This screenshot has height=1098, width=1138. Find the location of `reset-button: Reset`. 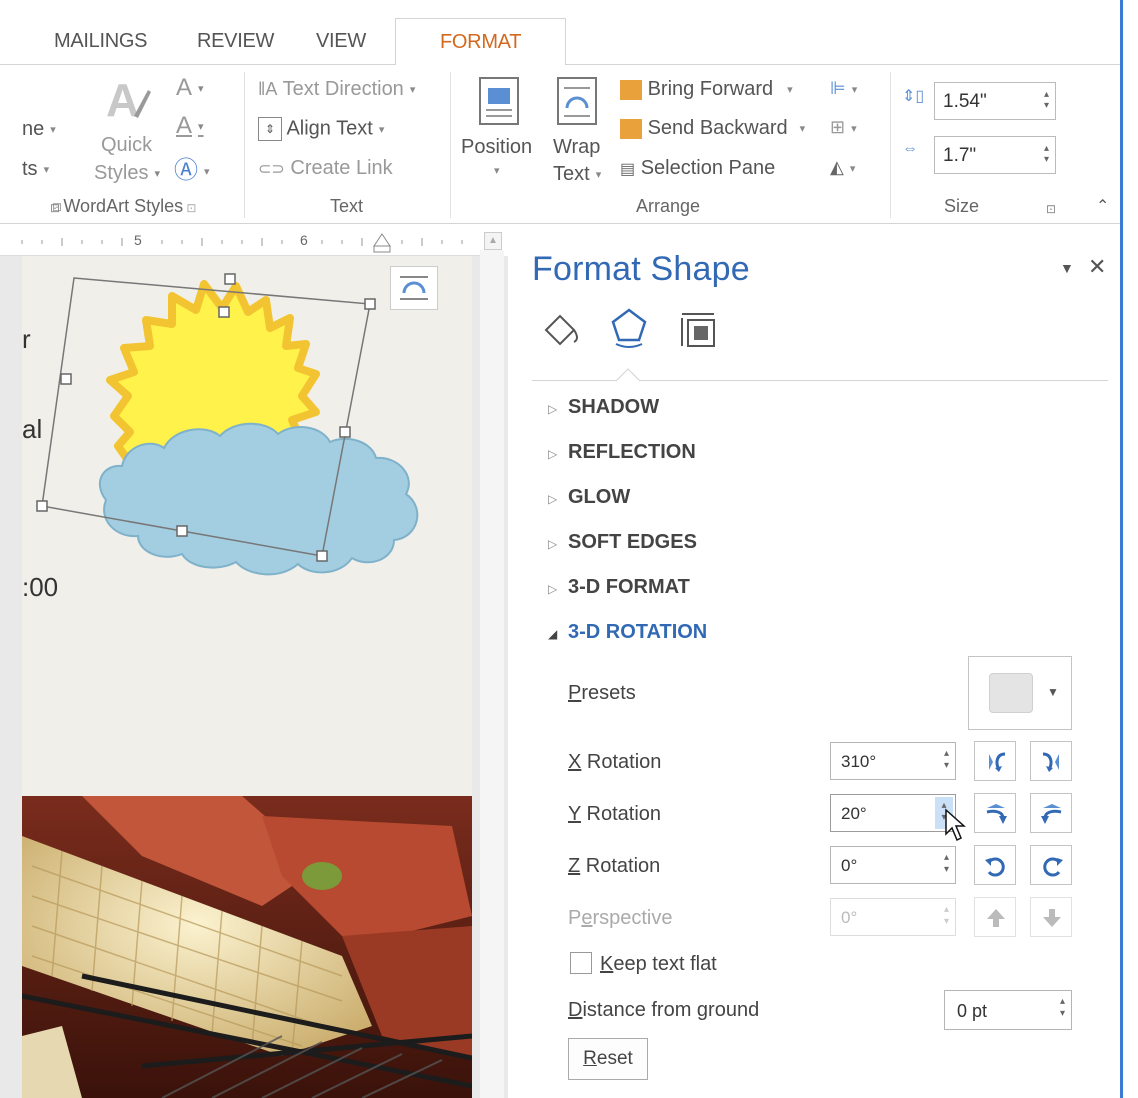

reset-button: Reset is located at coordinates (608, 1059).